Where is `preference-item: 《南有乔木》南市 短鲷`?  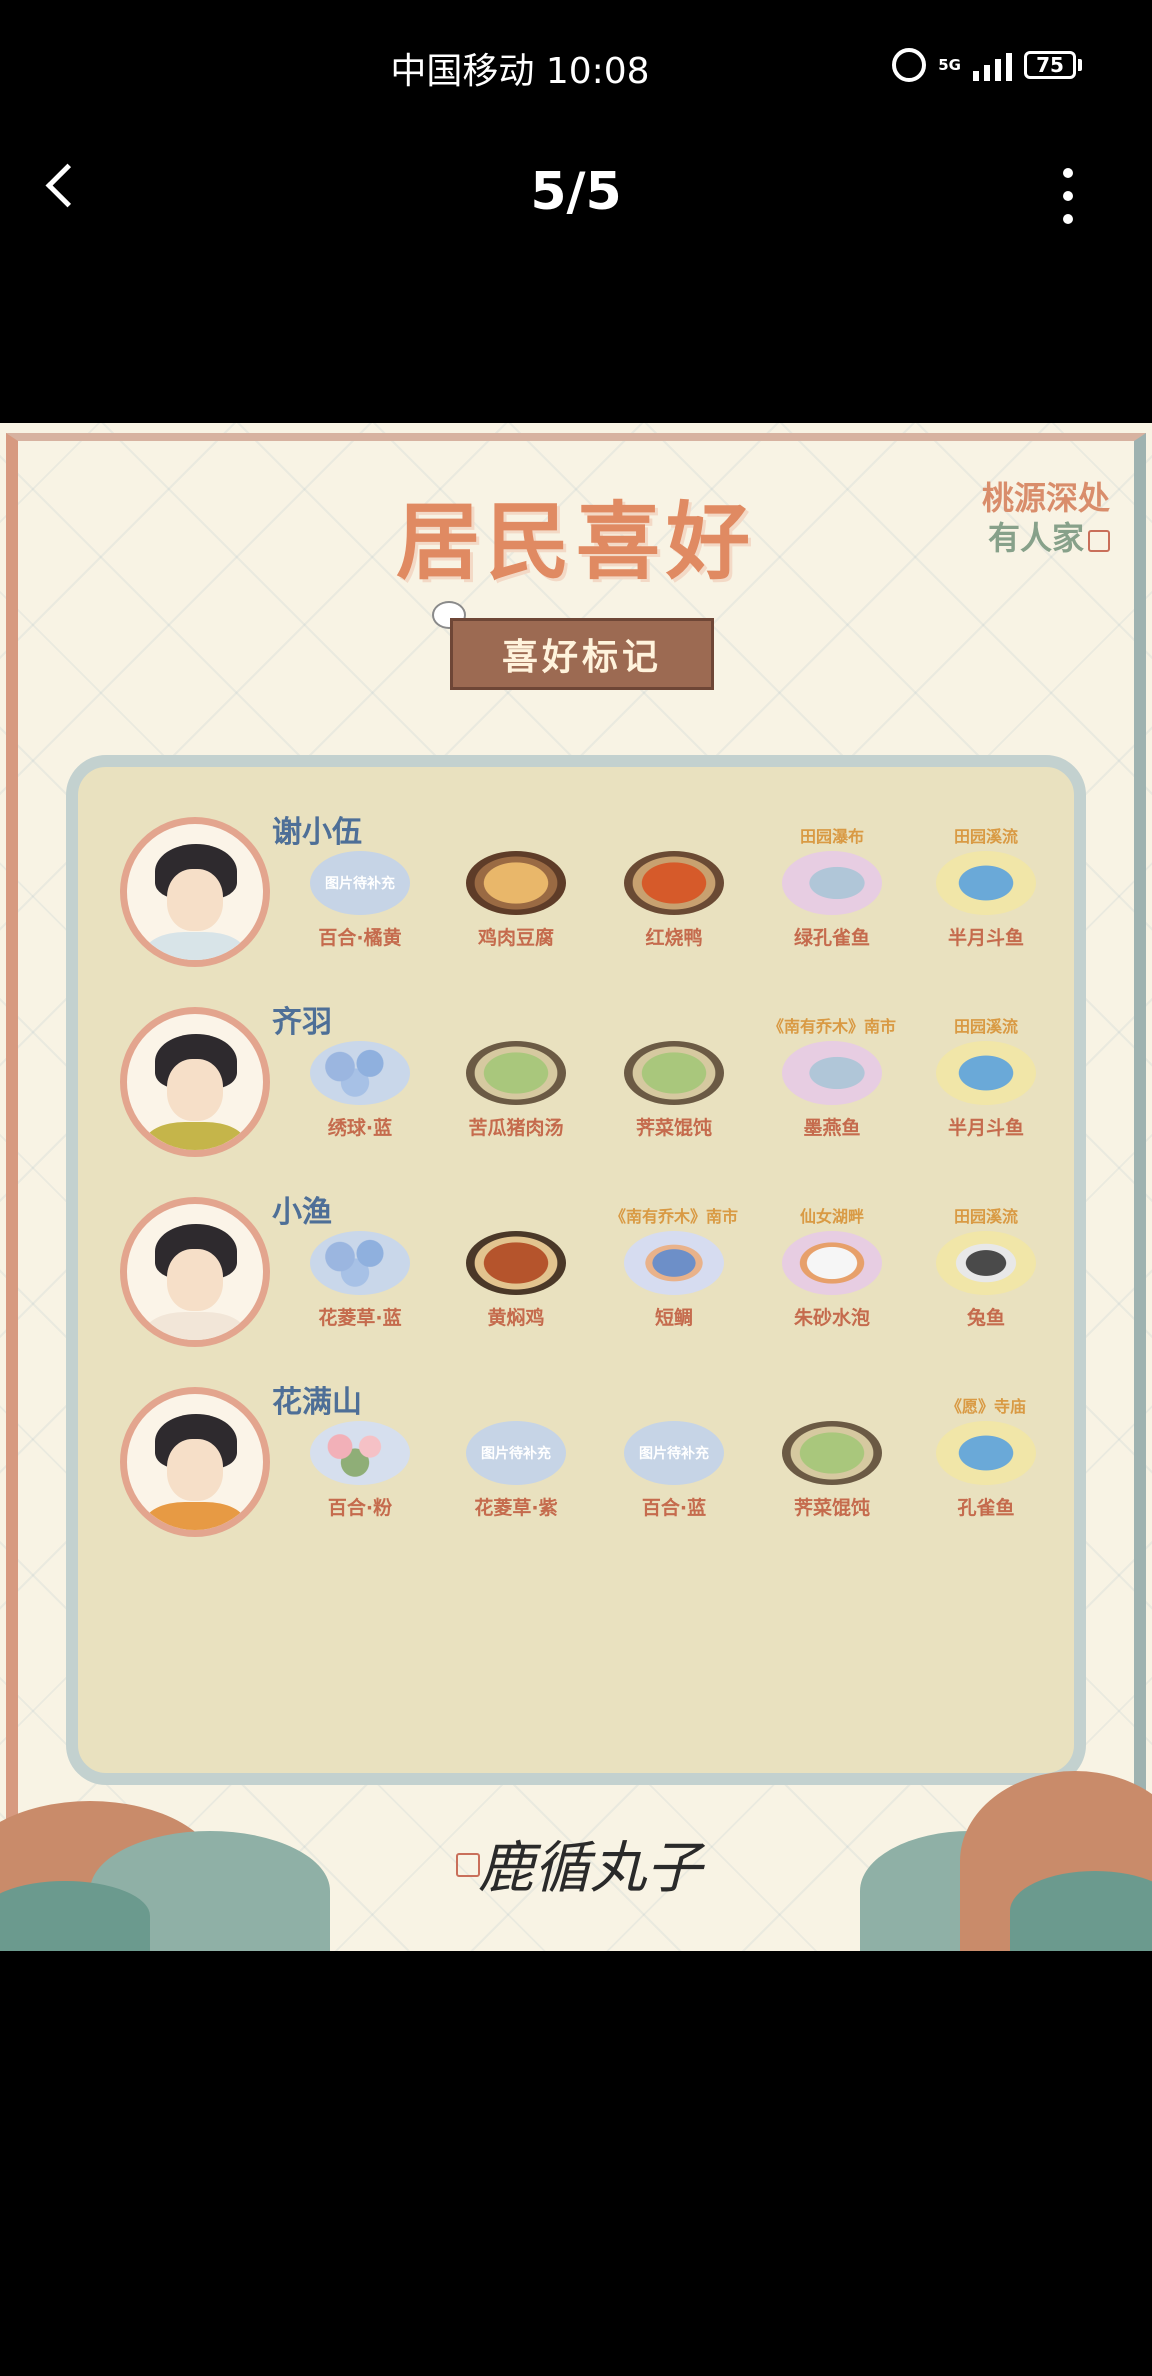 preference-item: 《南有乔木》南市 短鲷 is located at coordinates (674, 1268).